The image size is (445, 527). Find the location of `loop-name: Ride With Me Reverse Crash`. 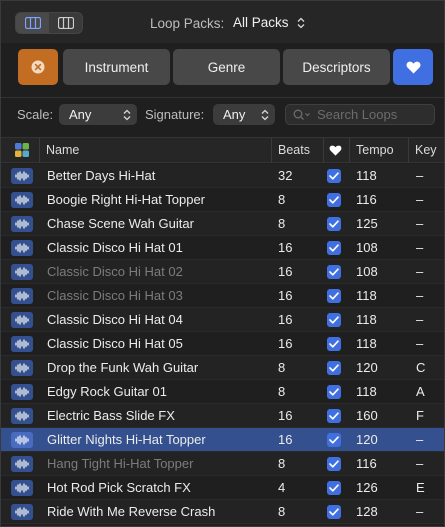

loop-name: Ride With Me Reverse Crash is located at coordinates (131, 511).